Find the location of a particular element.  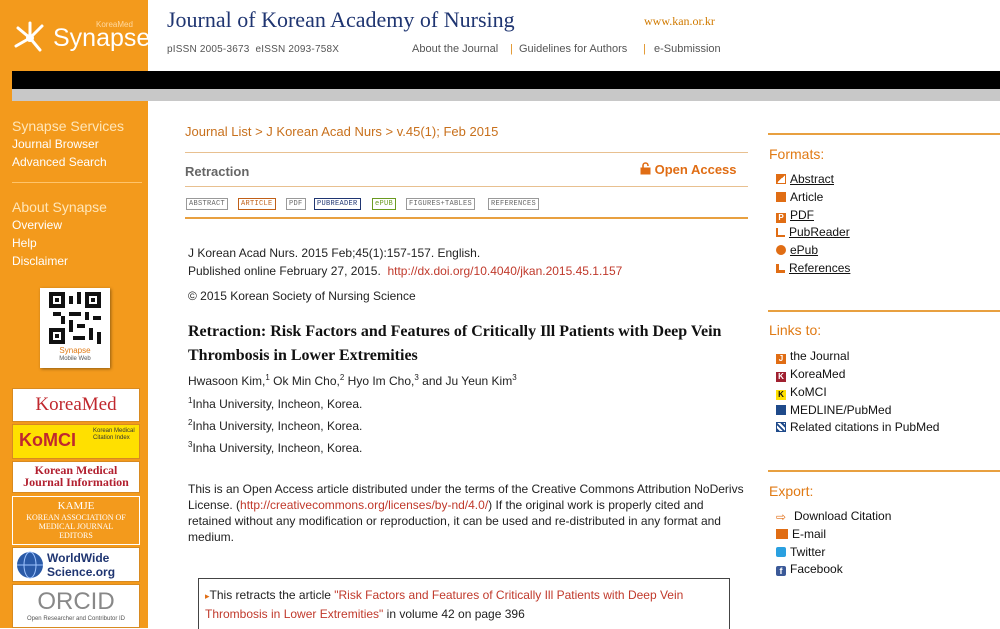

related-citations-link: Related citations in PubMed is located at coordinates (857, 427).